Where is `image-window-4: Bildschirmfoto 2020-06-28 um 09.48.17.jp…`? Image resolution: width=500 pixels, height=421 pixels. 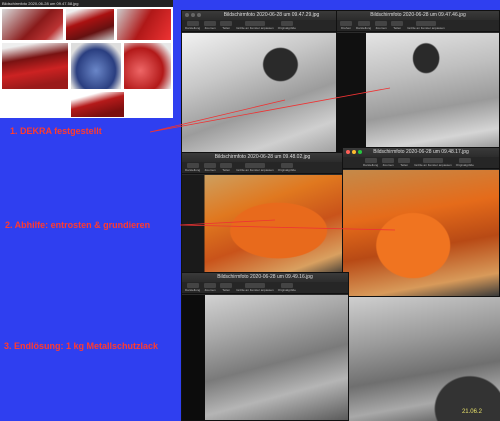
image-window-4: Bildschirmfoto 2020-06-28 um 09.48.17.jp… is located at coordinates (421, 222).